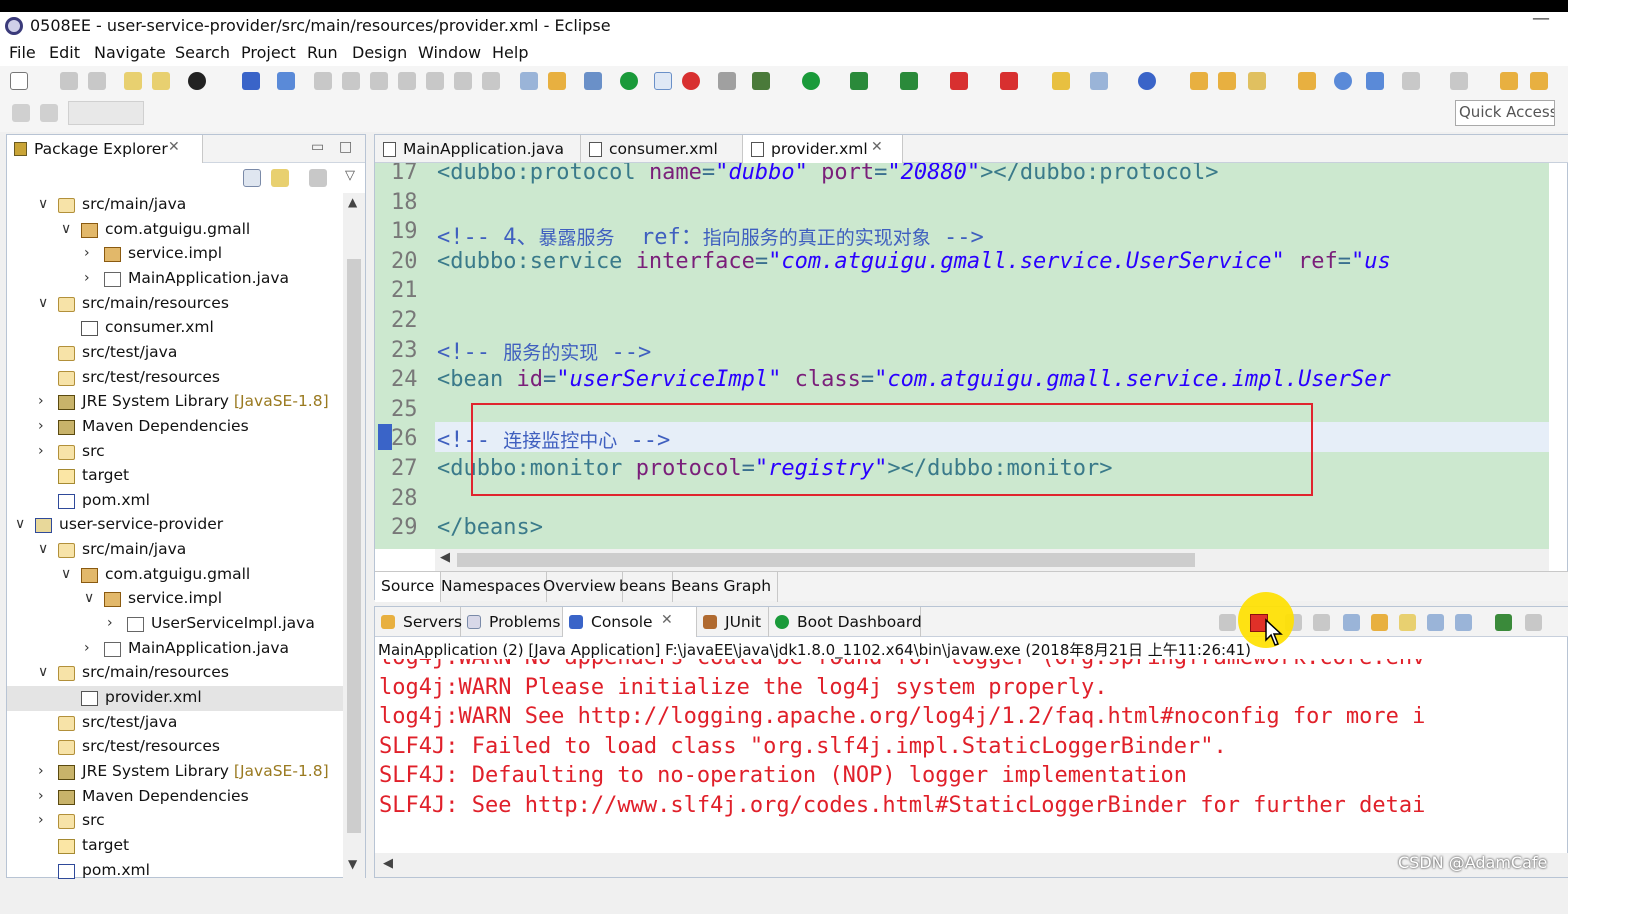  What do you see at coordinates (826, 560) in the screenshot?
I see `scroll-thumb` at bounding box center [826, 560].